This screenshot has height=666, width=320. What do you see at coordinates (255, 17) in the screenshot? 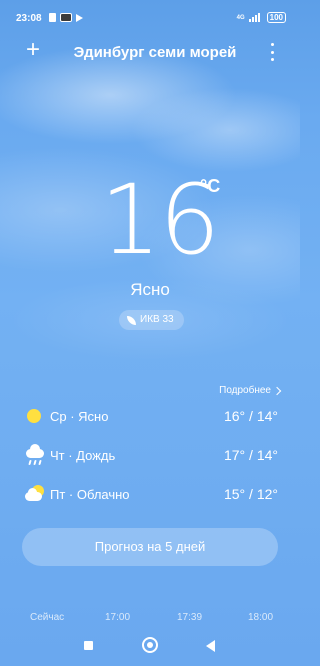
I see `signal-icon` at bounding box center [255, 17].